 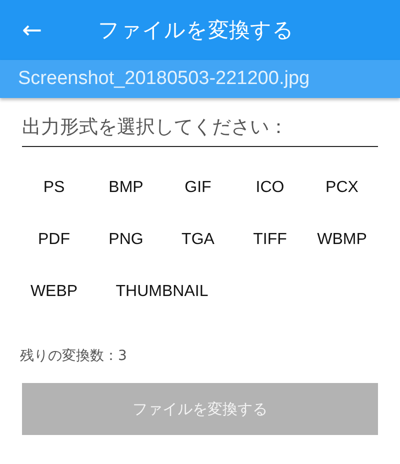 I want to click on format-option: WEBP, so click(x=54, y=292).